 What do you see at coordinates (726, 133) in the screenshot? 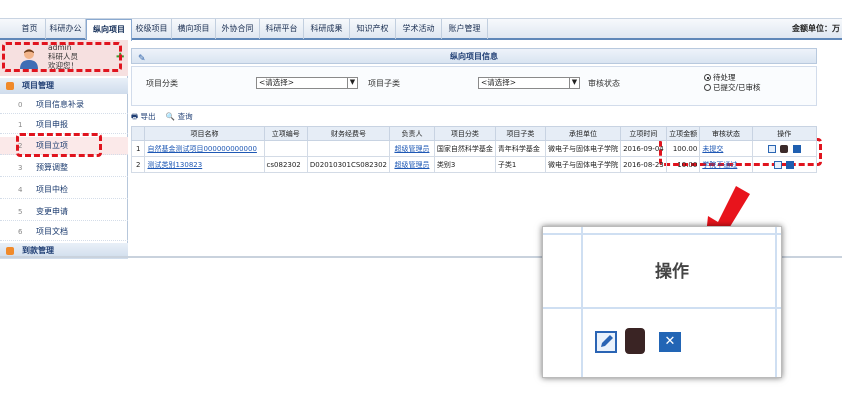
I see `col-header: 审核状态` at bounding box center [726, 133].